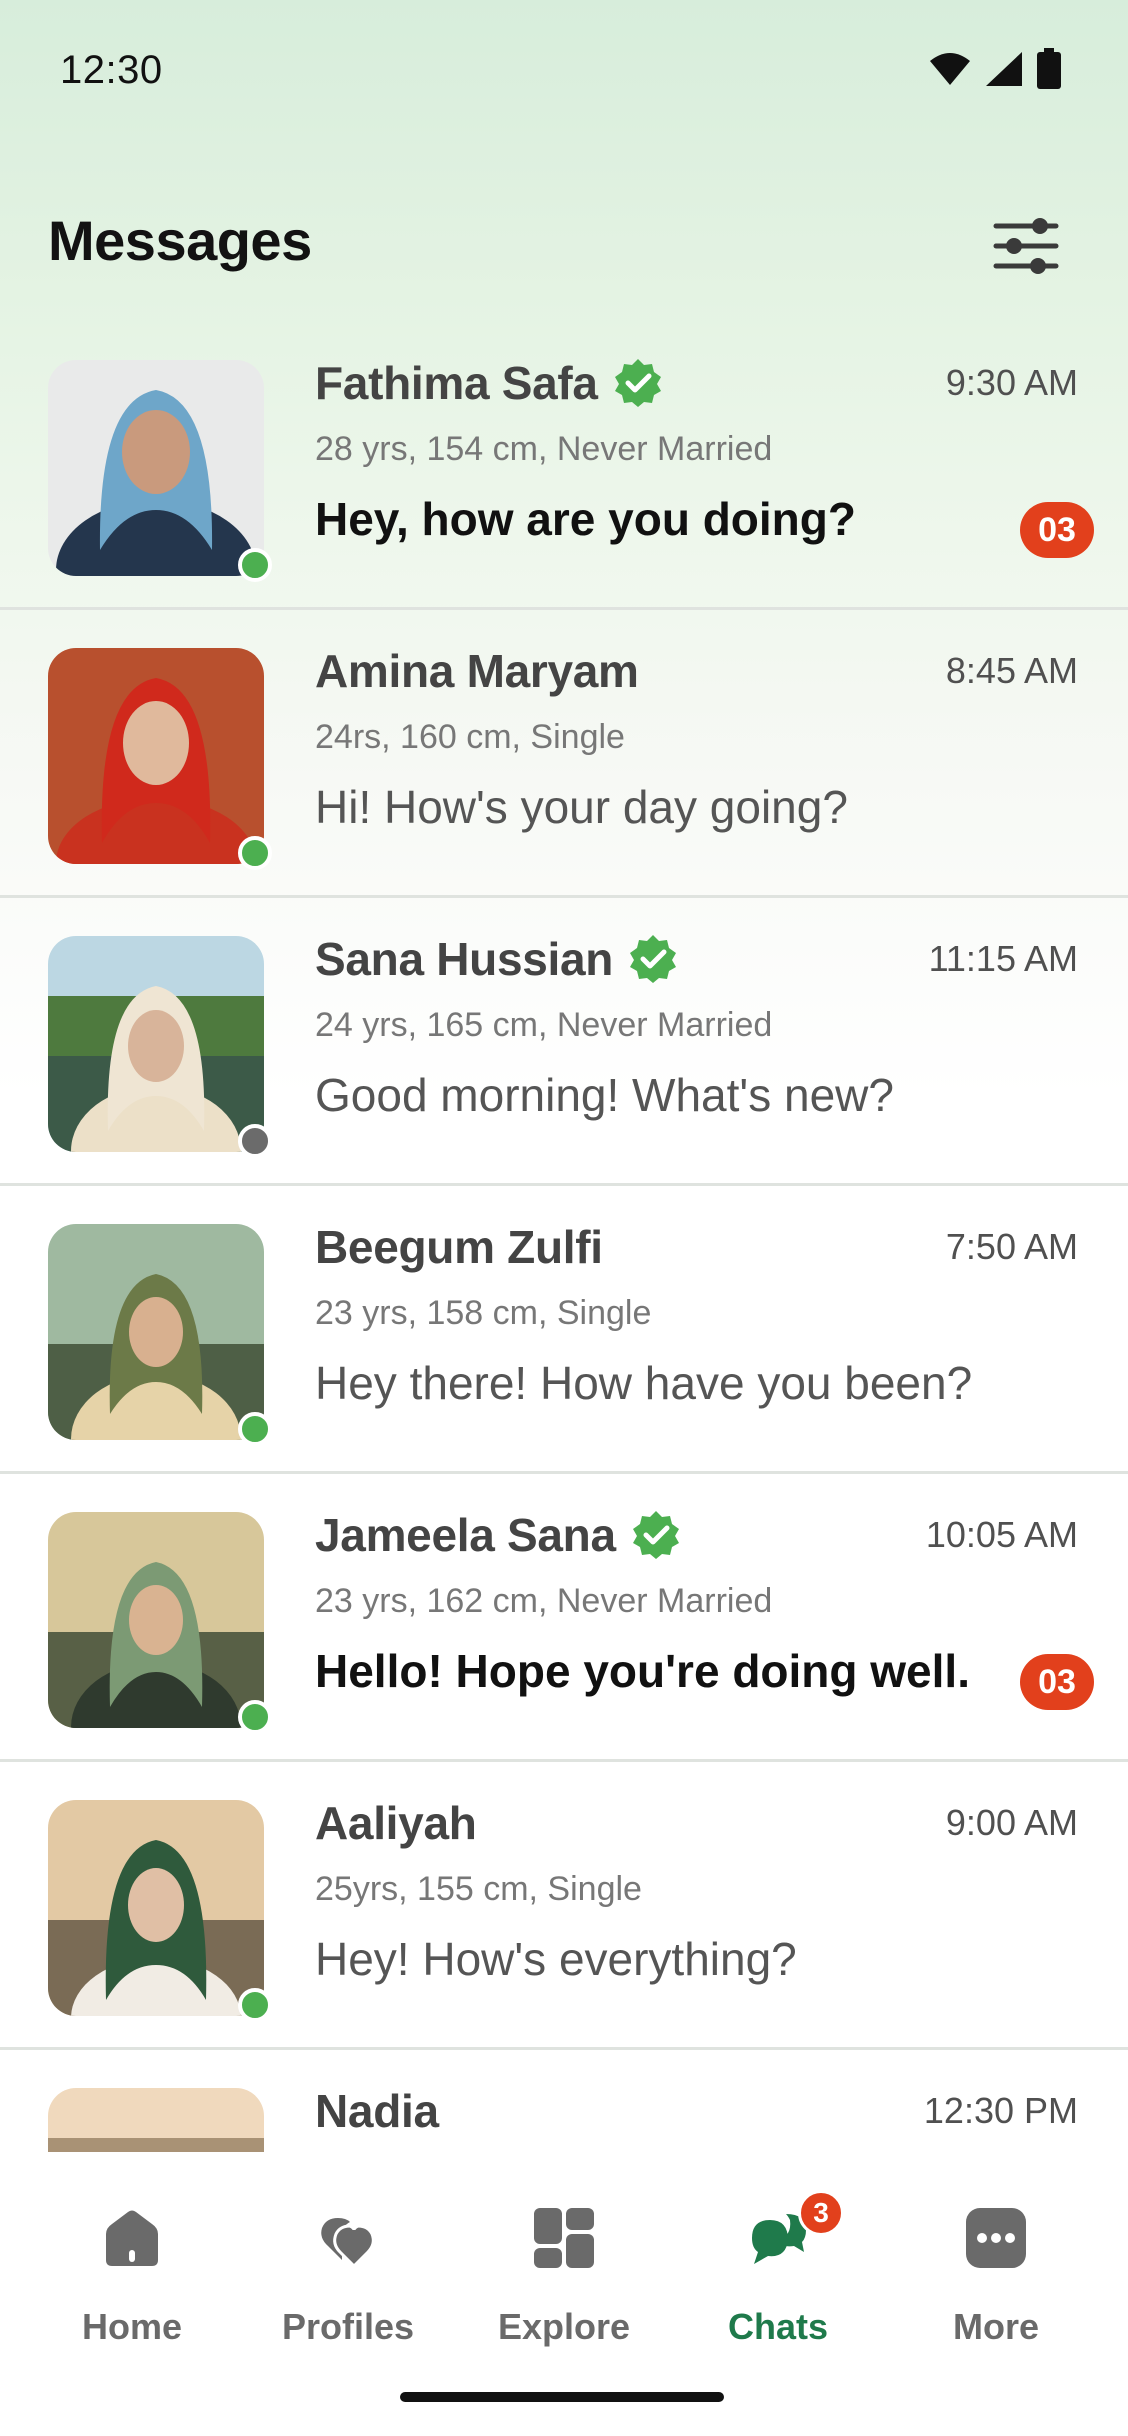  Describe the element at coordinates (564, 2101) in the screenshot. I see `chat-row: Nadia 12:30 PM` at that location.